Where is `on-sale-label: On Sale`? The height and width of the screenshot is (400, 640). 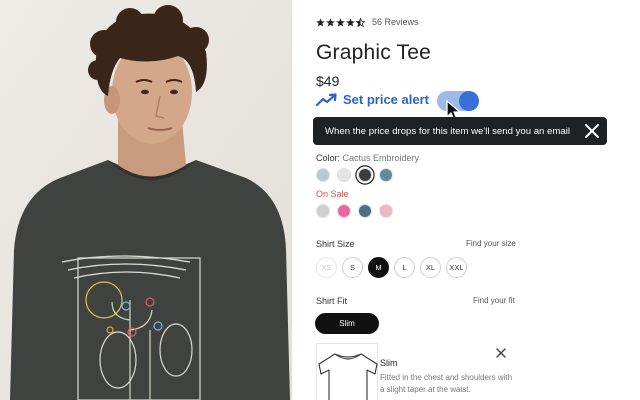
on-sale-label: On Sale is located at coordinates (332, 194).